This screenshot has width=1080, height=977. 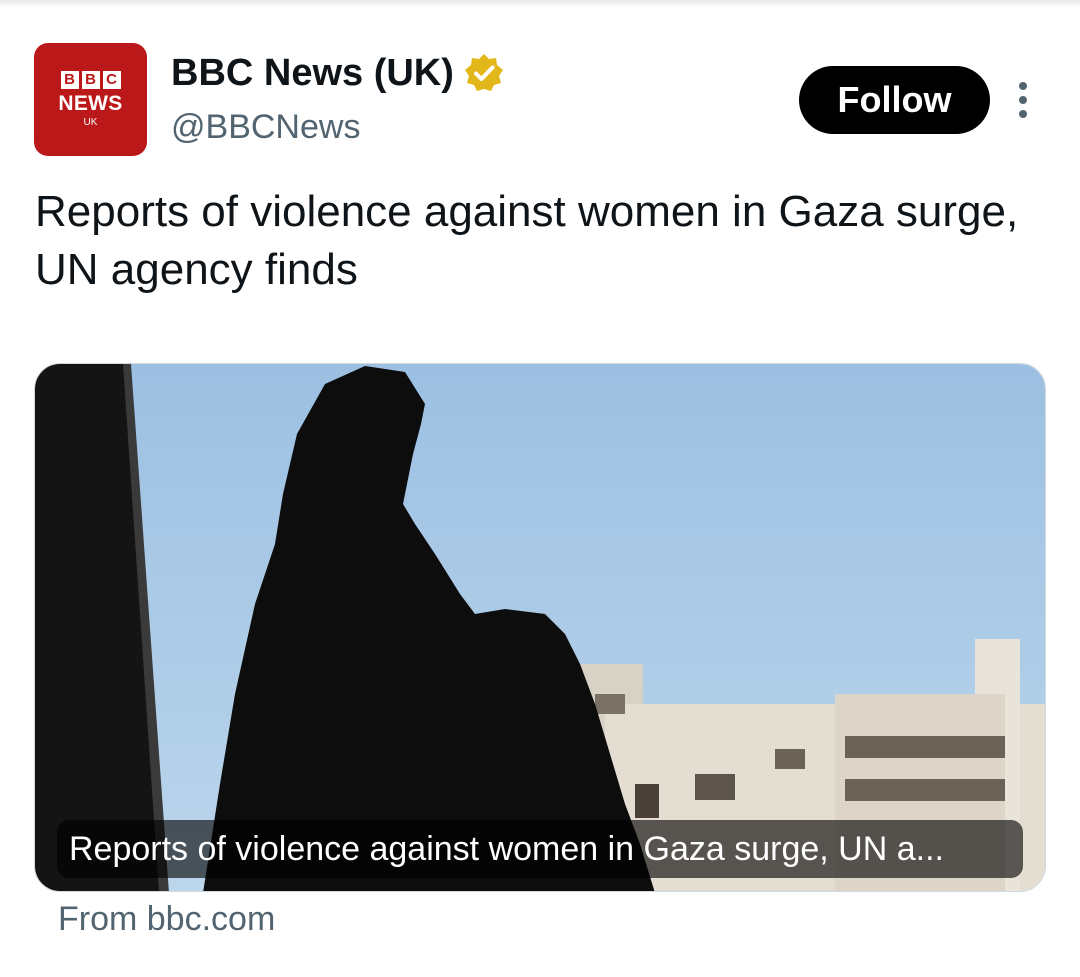 I want to click on avatar: B B C NEWS UK, so click(x=90, y=99).